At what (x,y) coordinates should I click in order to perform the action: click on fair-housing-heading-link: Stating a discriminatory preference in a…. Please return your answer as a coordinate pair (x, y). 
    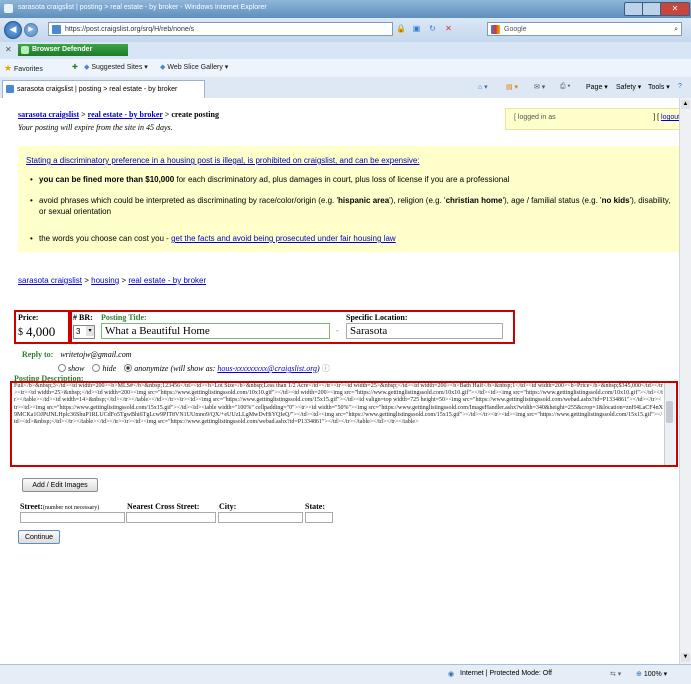
    Looking at the image, I should click on (223, 160).